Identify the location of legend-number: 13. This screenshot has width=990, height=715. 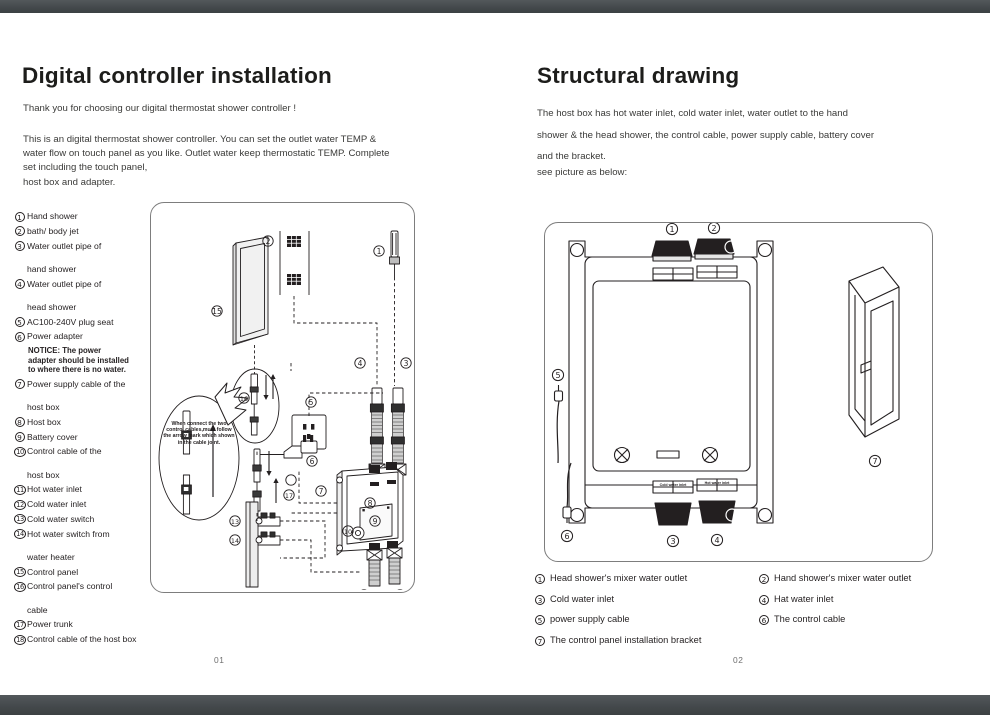
(20, 519).